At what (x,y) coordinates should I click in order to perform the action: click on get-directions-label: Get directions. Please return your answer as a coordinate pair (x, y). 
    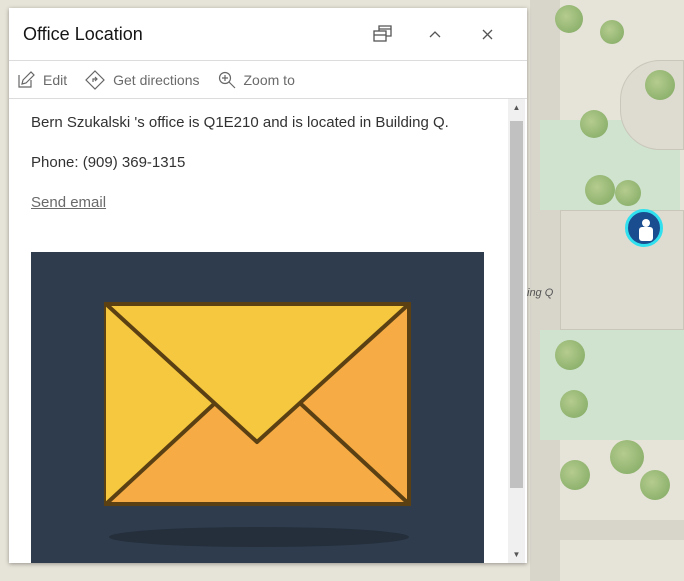
    Looking at the image, I should click on (156, 79).